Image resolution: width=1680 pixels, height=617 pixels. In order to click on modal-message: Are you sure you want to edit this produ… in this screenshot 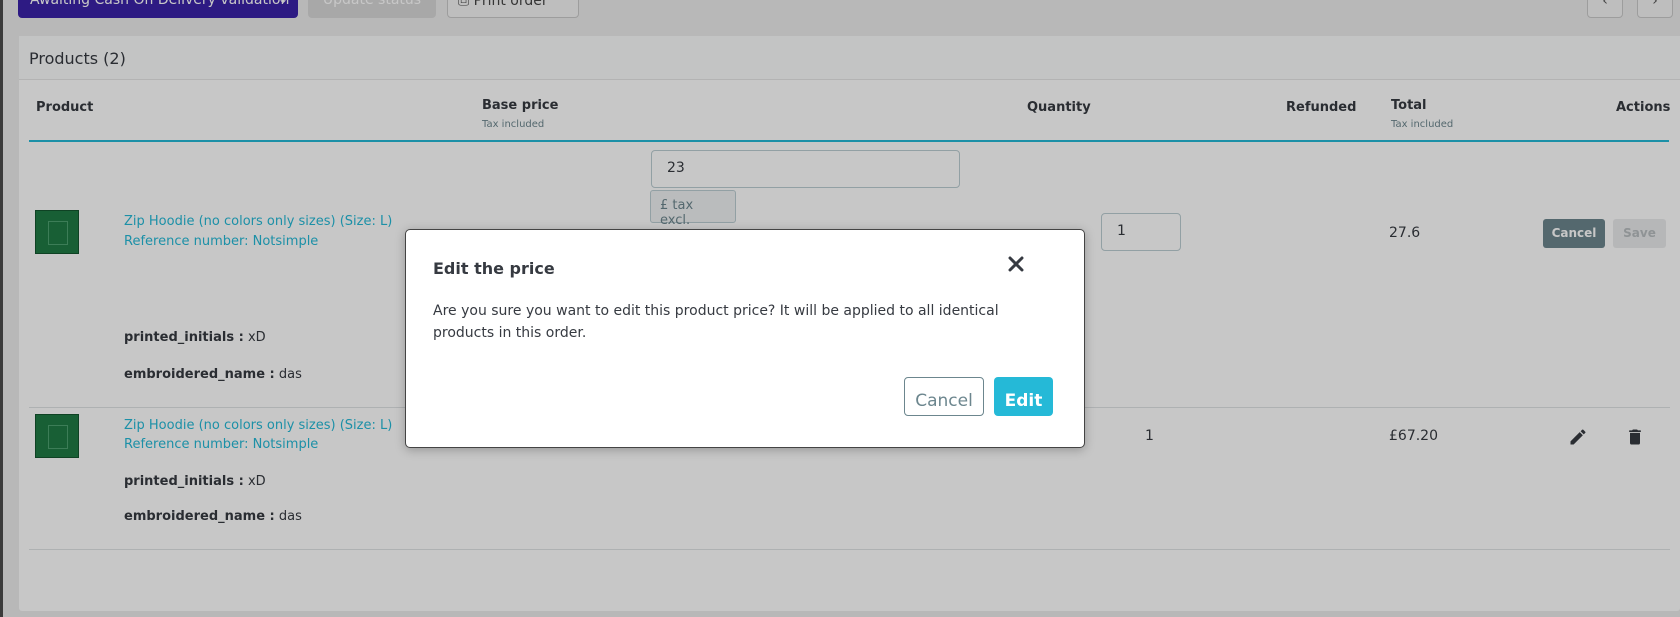, I will do `click(716, 322)`.